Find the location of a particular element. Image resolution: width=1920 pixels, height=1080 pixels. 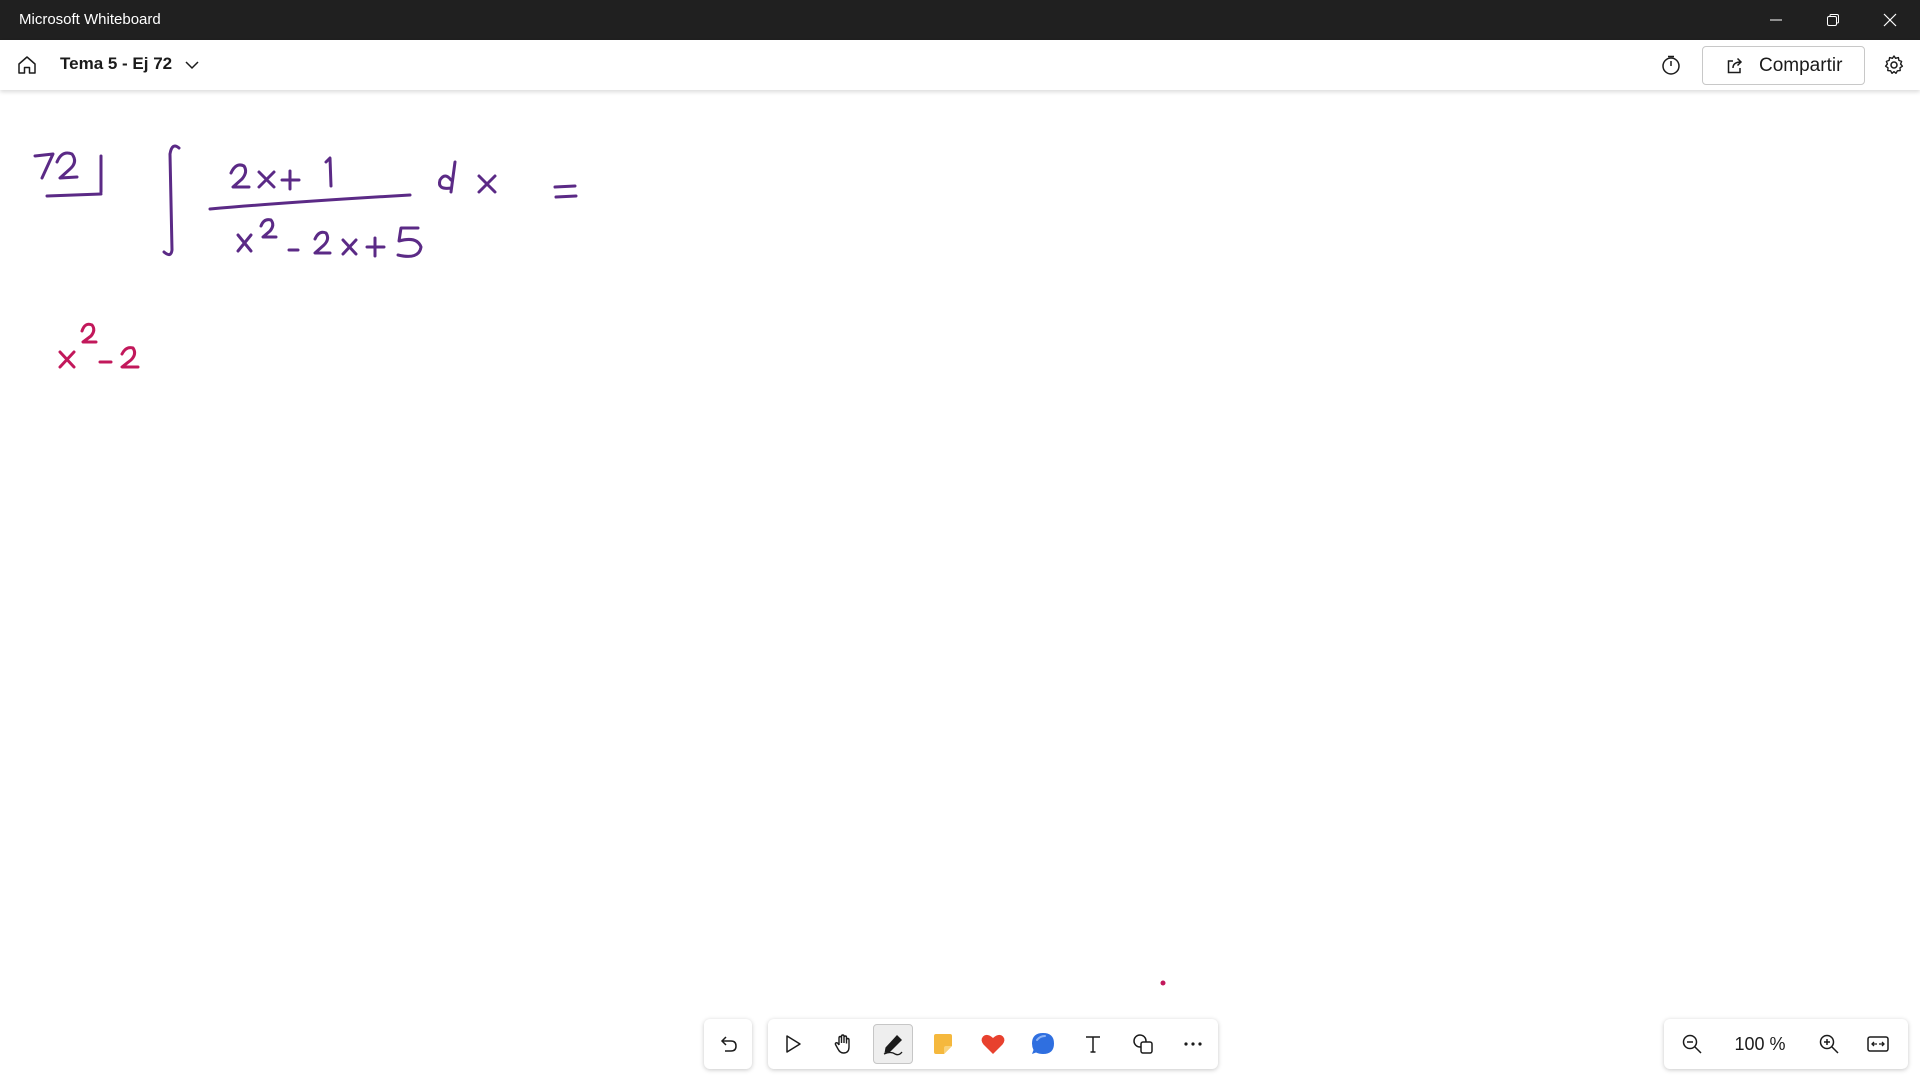

timer-icon is located at coordinates (1671, 65).